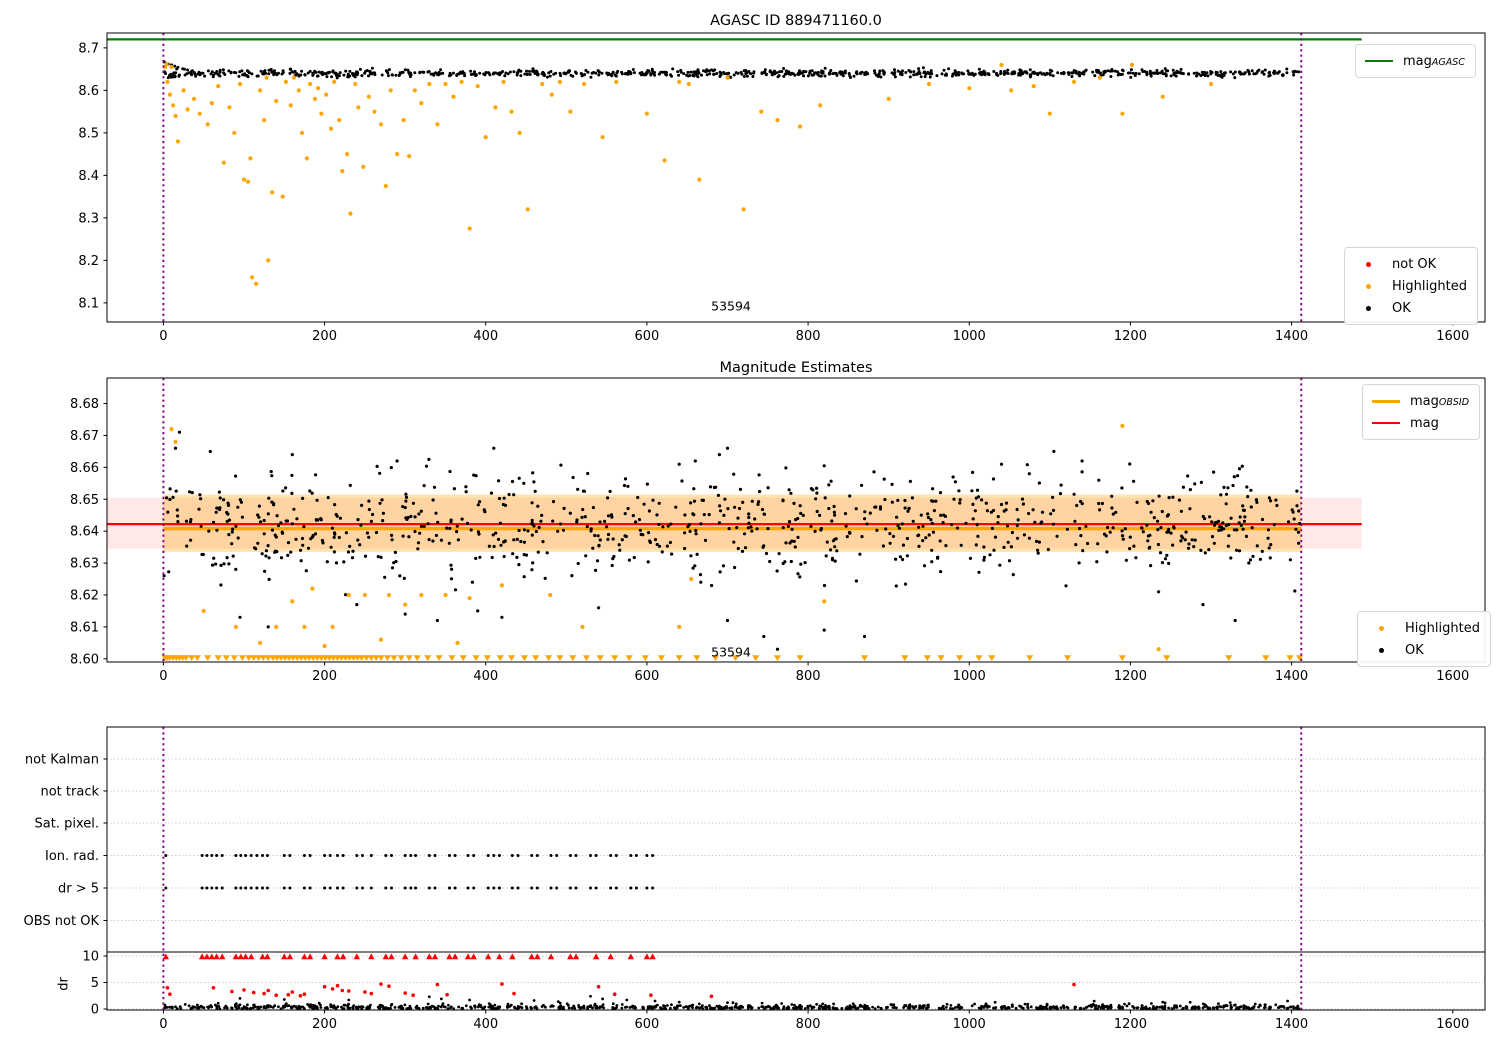 This screenshot has width=1500, height=1050. Describe the element at coordinates (84, 595) in the screenshot. I see `svg-text: 8.62` at that location.